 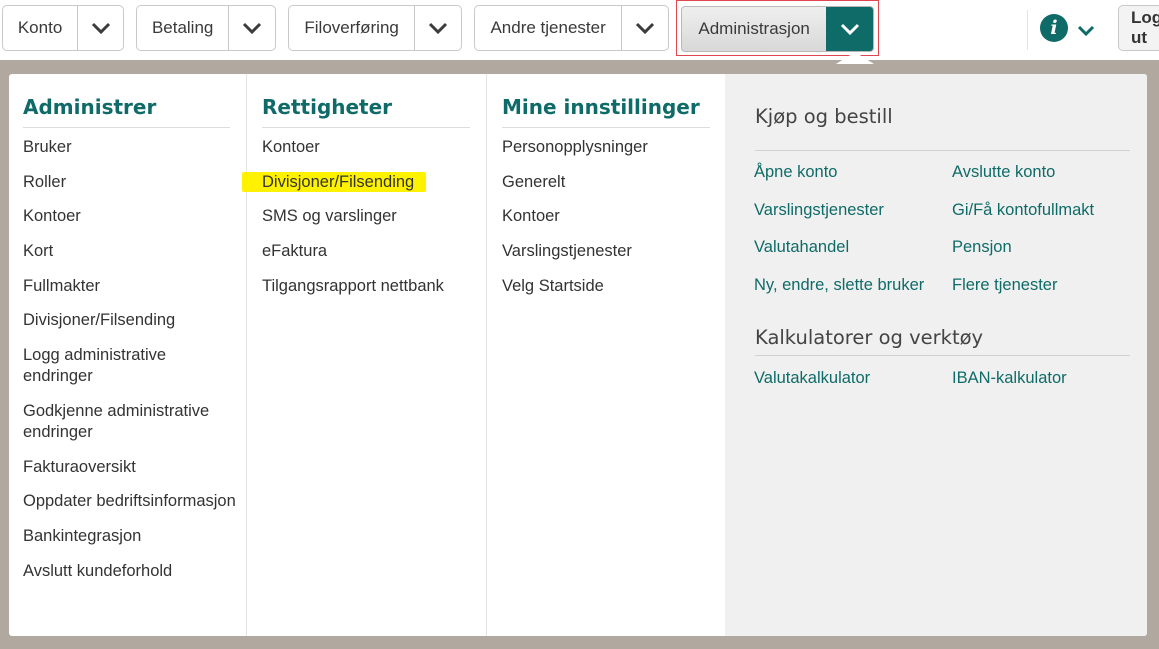 What do you see at coordinates (130, 320) in the screenshot?
I see `menu-link-divisjoner: Divisjoner/Filsending` at bounding box center [130, 320].